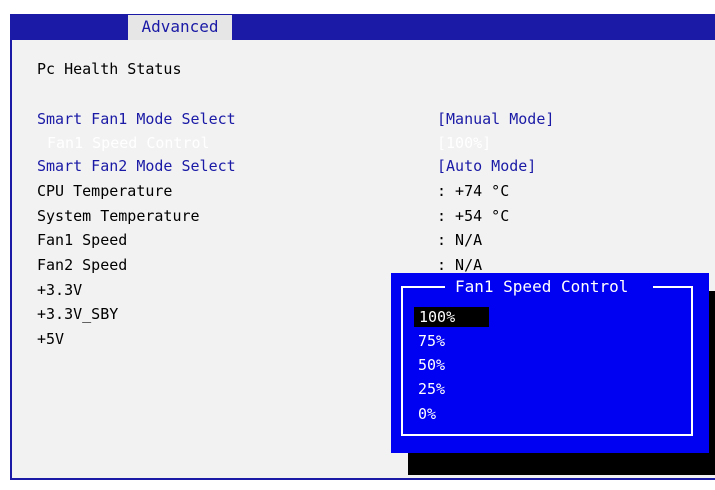  Describe the element at coordinates (128, 143) in the screenshot. I see `fan1-speed-control-label: Fan1 Speed Control` at that location.